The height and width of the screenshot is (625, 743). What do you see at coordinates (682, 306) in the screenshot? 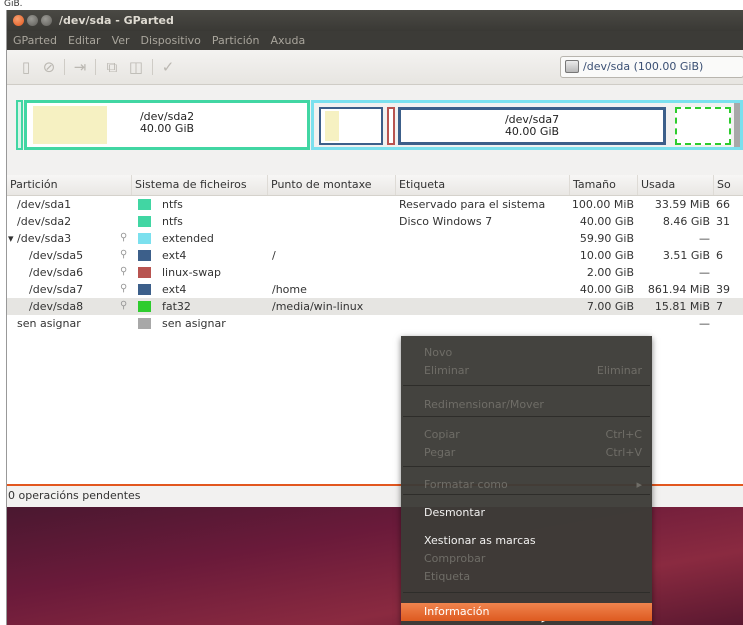
I see `cell-used: 15.81 MiB` at bounding box center [682, 306].